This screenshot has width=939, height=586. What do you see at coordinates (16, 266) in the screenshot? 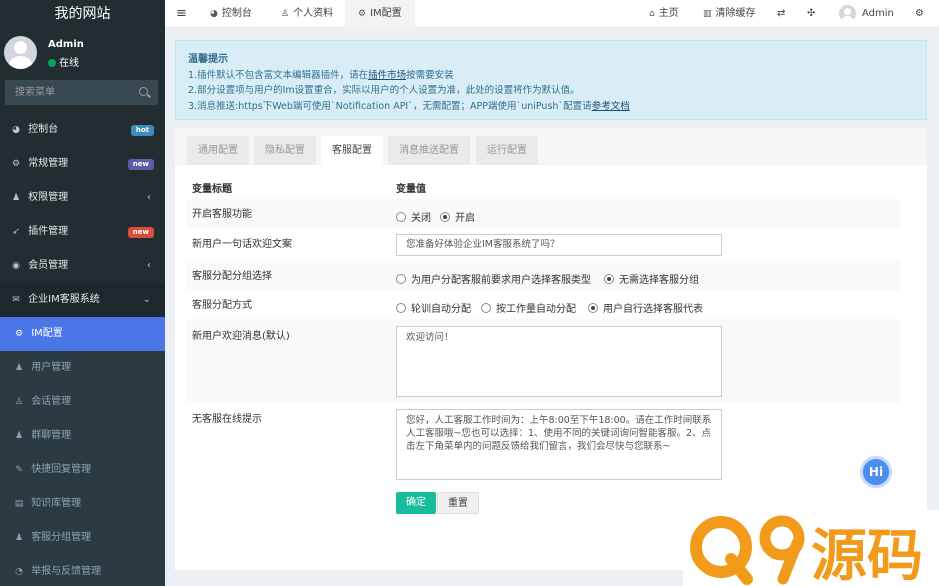
I see `user-circle-icon: ◉` at bounding box center [16, 266].